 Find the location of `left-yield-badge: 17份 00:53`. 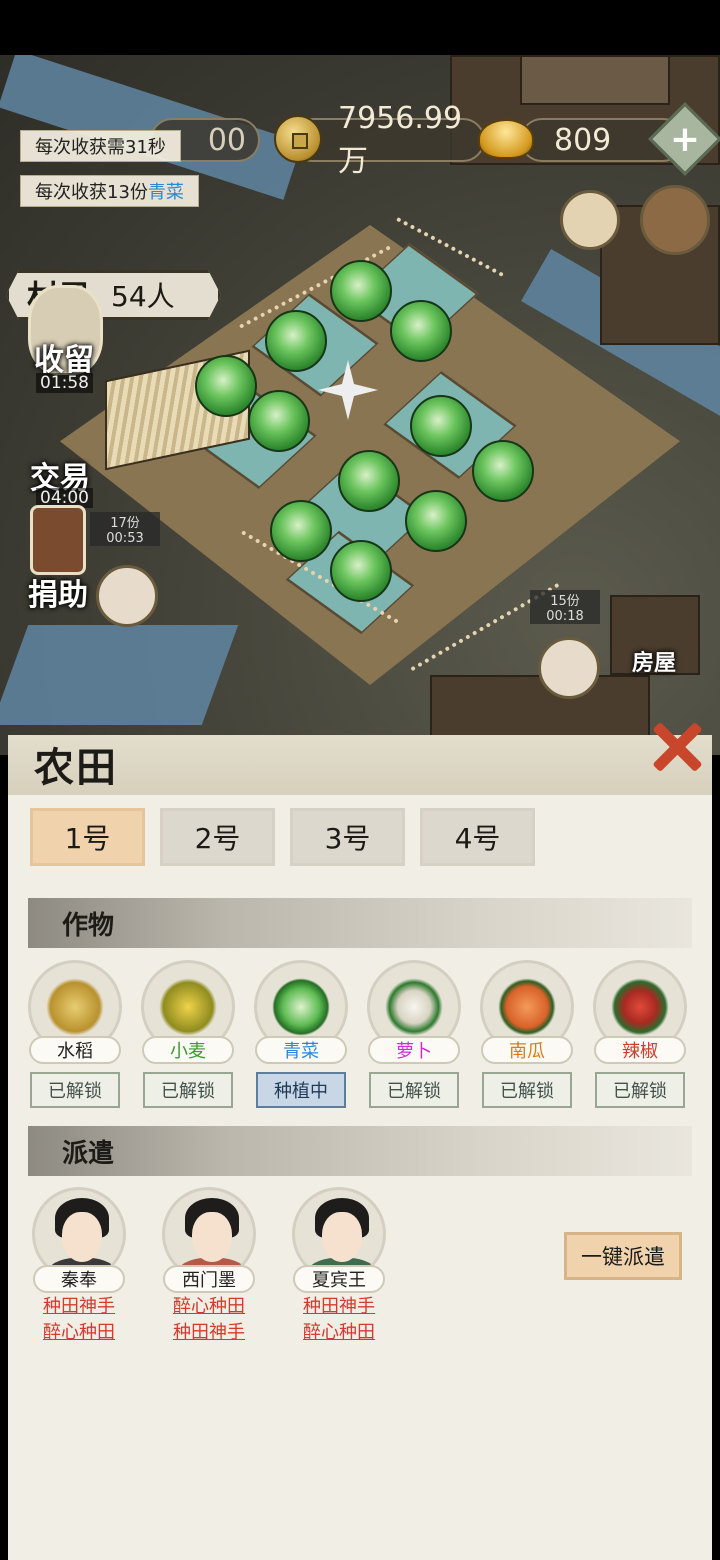

left-yield-badge: 17份 00:53 is located at coordinates (125, 529).